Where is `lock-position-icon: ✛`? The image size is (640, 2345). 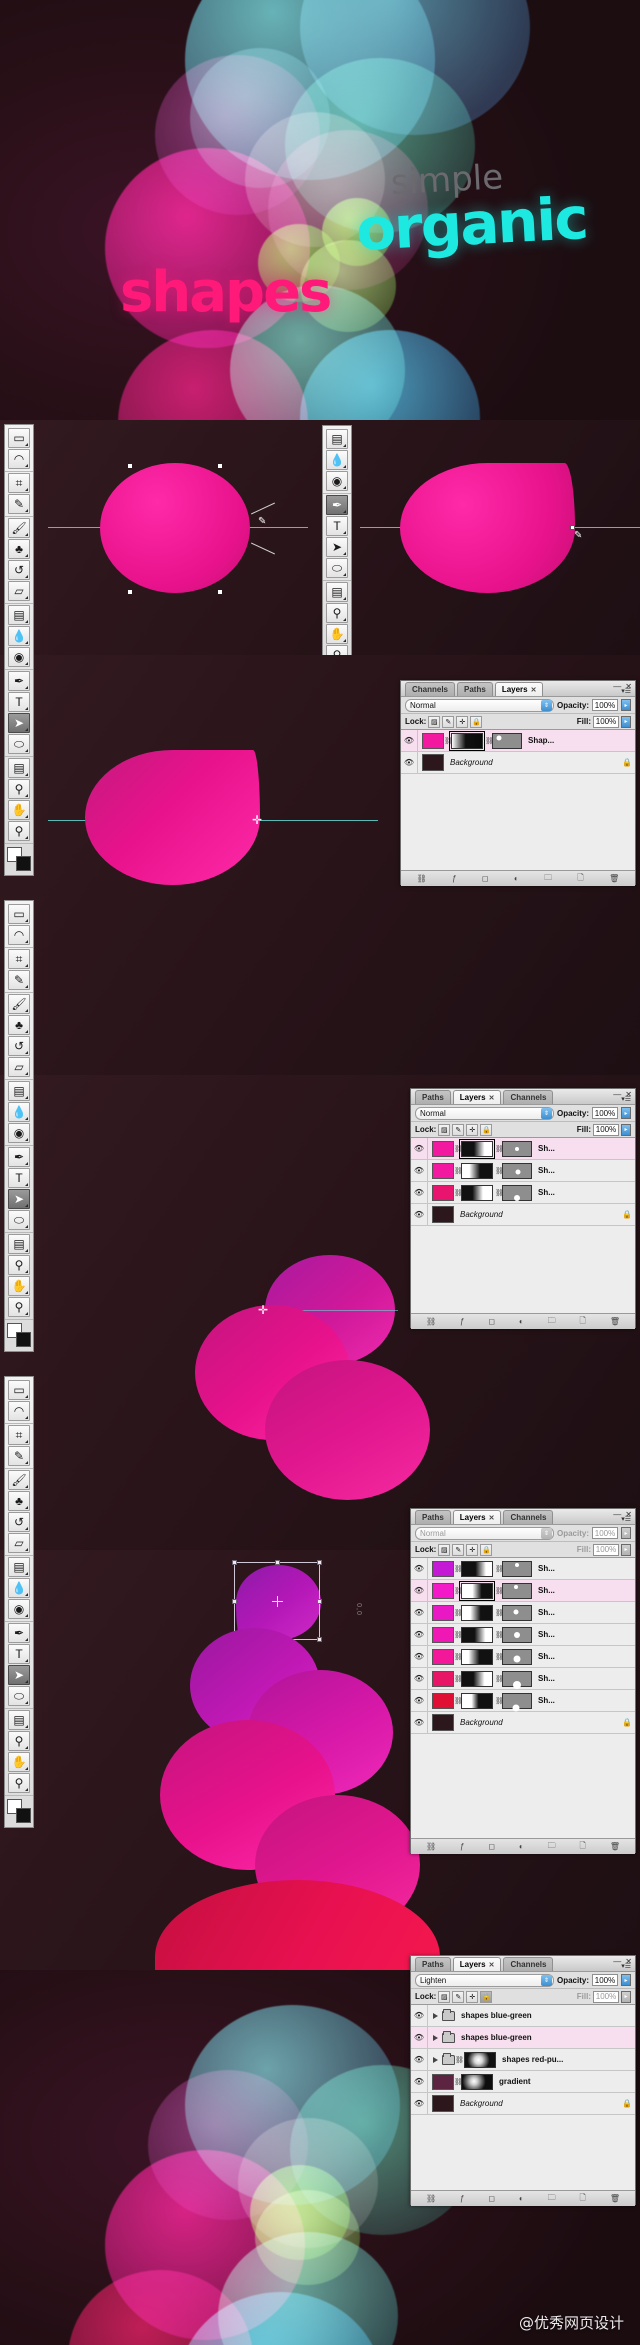 lock-position-icon: ✛ is located at coordinates (472, 1996).